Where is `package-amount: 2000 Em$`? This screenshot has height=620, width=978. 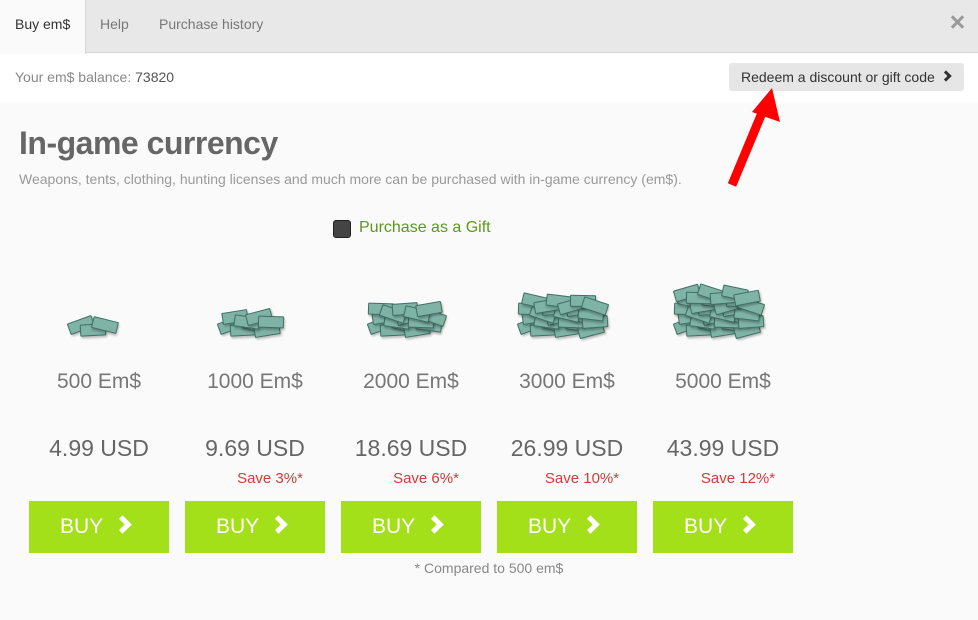 package-amount: 2000 Em$ is located at coordinates (411, 381).